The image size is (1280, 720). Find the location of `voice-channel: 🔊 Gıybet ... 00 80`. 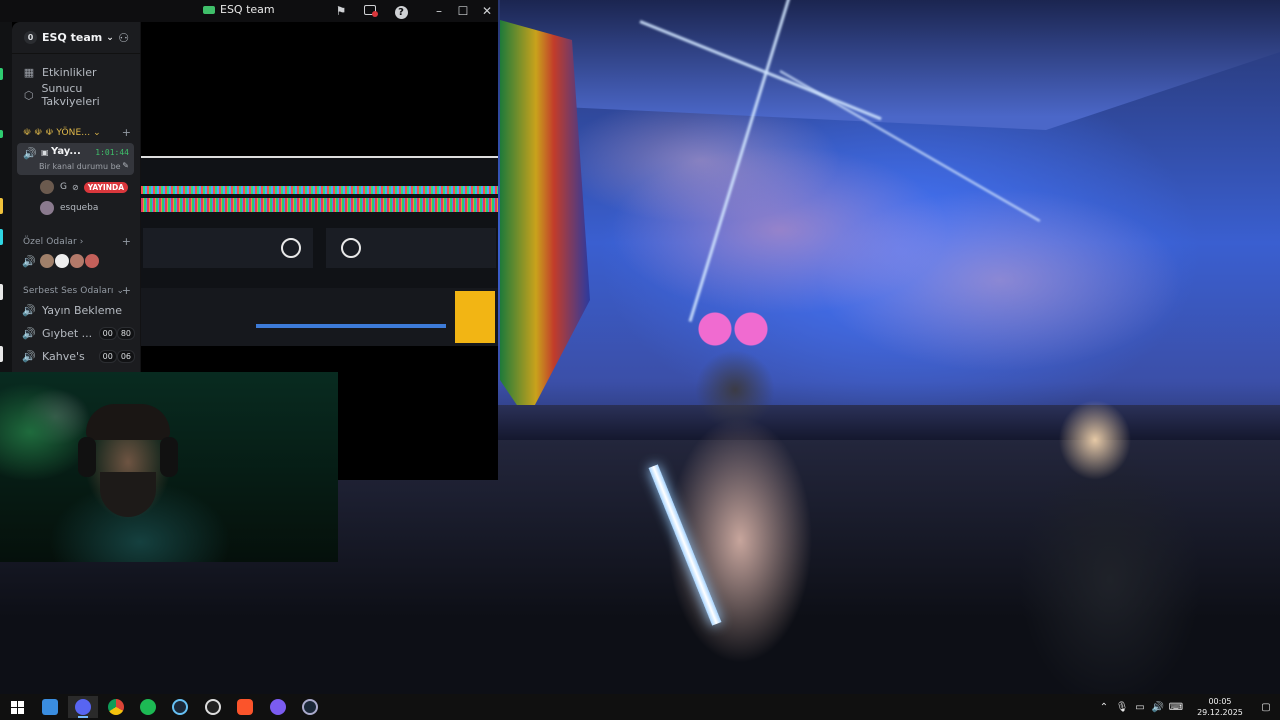

voice-channel: 🔊 Gıybet ... 00 80 is located at coordinates (76, 333).